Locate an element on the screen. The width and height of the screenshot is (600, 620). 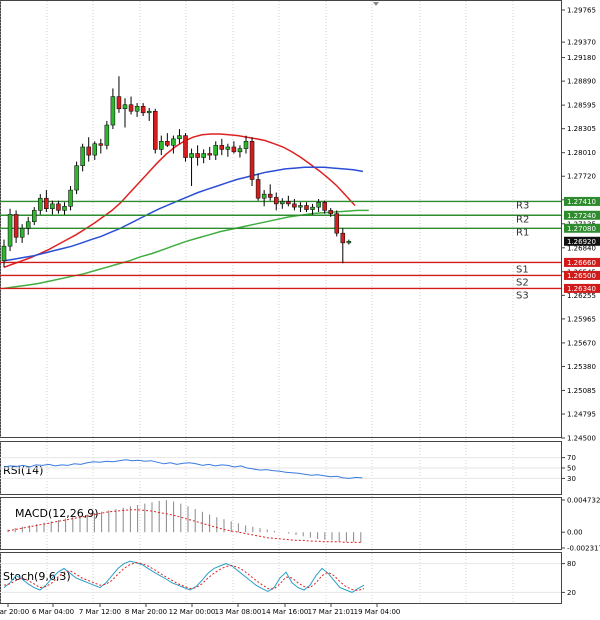
price-tick-label: 1.26255 is located at coordinates (581, 296).